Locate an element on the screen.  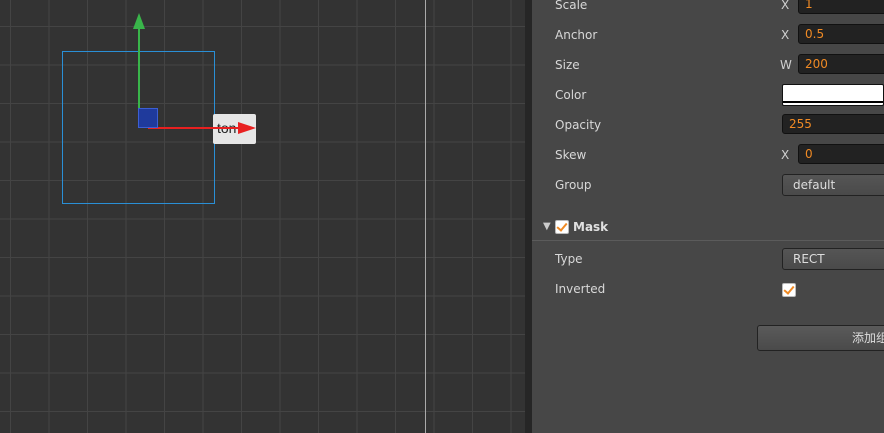
scale-x-input: 1 is located at coordinates (841, 7).